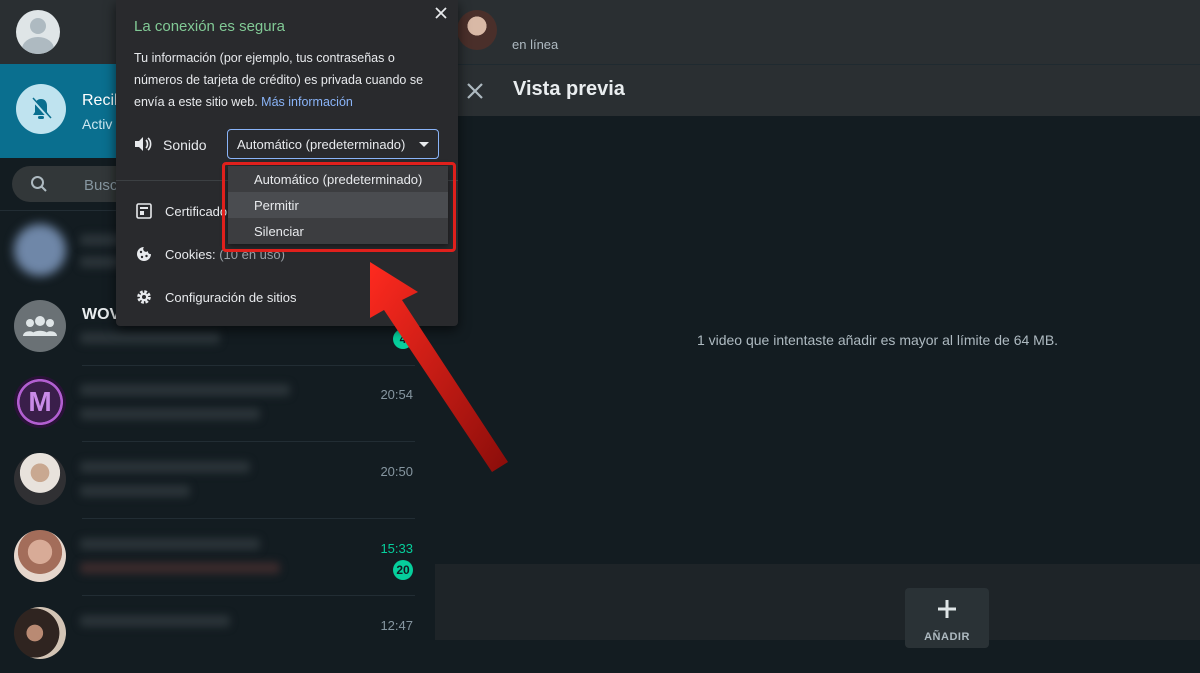 This screenshot has width=1200, height=673. What do you see at coordinates (217, 557) in the screenshot?
I see `chat-list-item: 15:33 20` at bounding box center [217, 557].